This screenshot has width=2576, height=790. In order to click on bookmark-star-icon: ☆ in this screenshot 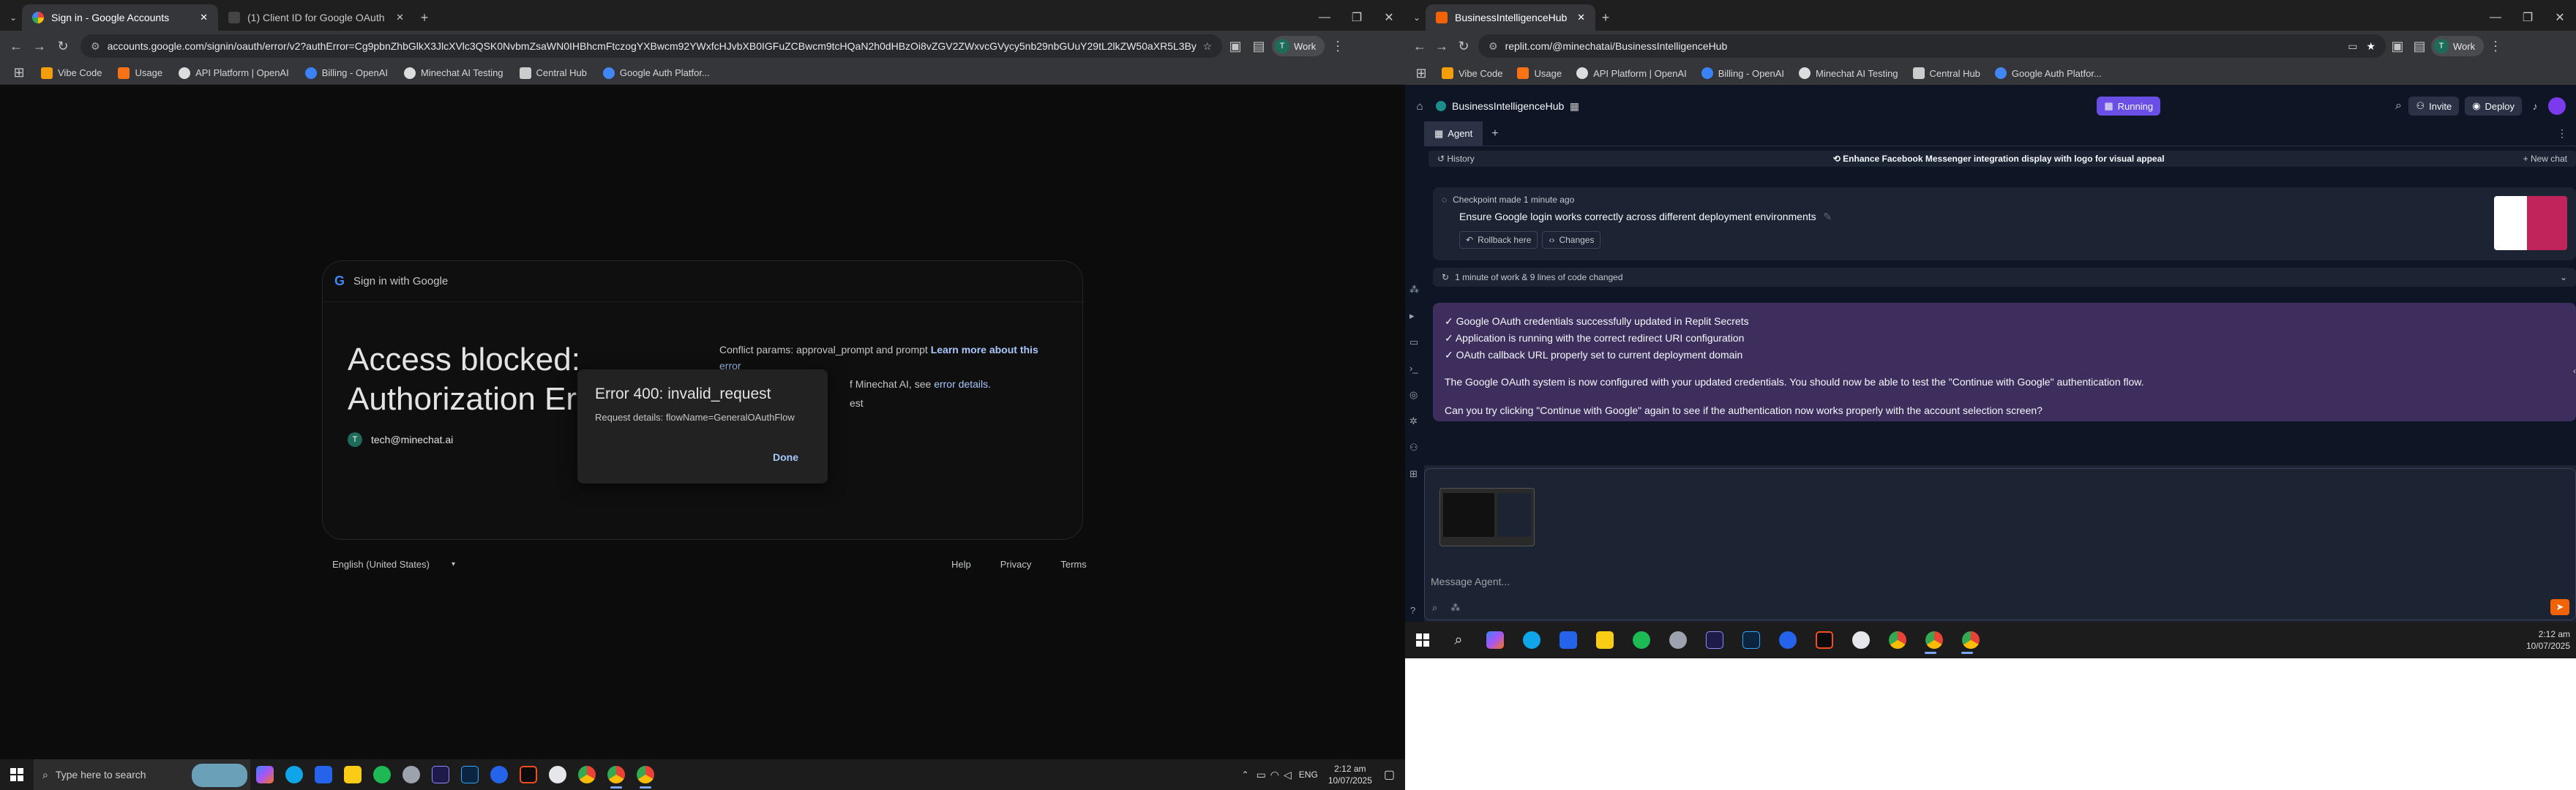, I will do `click(1207, 46)`.